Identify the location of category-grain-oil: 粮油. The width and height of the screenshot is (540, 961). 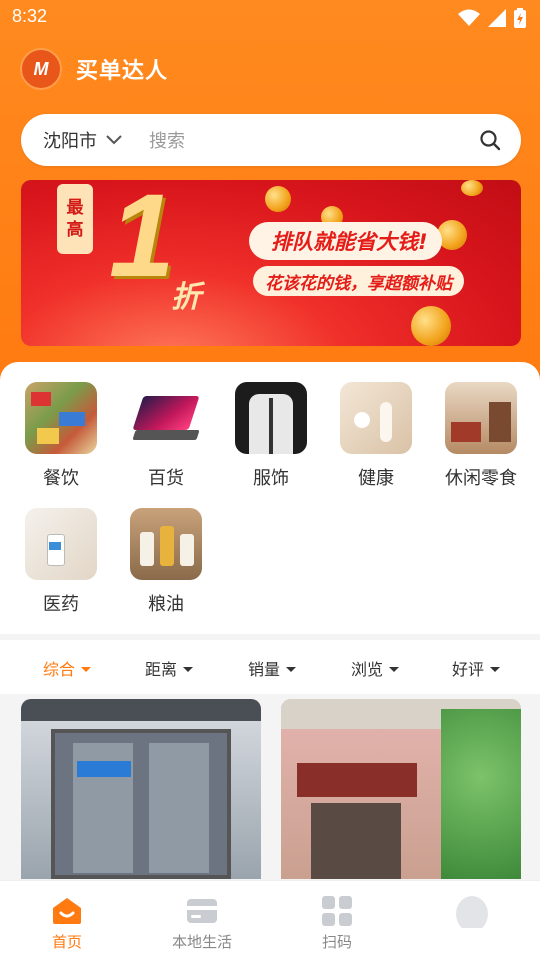
(166, 562).